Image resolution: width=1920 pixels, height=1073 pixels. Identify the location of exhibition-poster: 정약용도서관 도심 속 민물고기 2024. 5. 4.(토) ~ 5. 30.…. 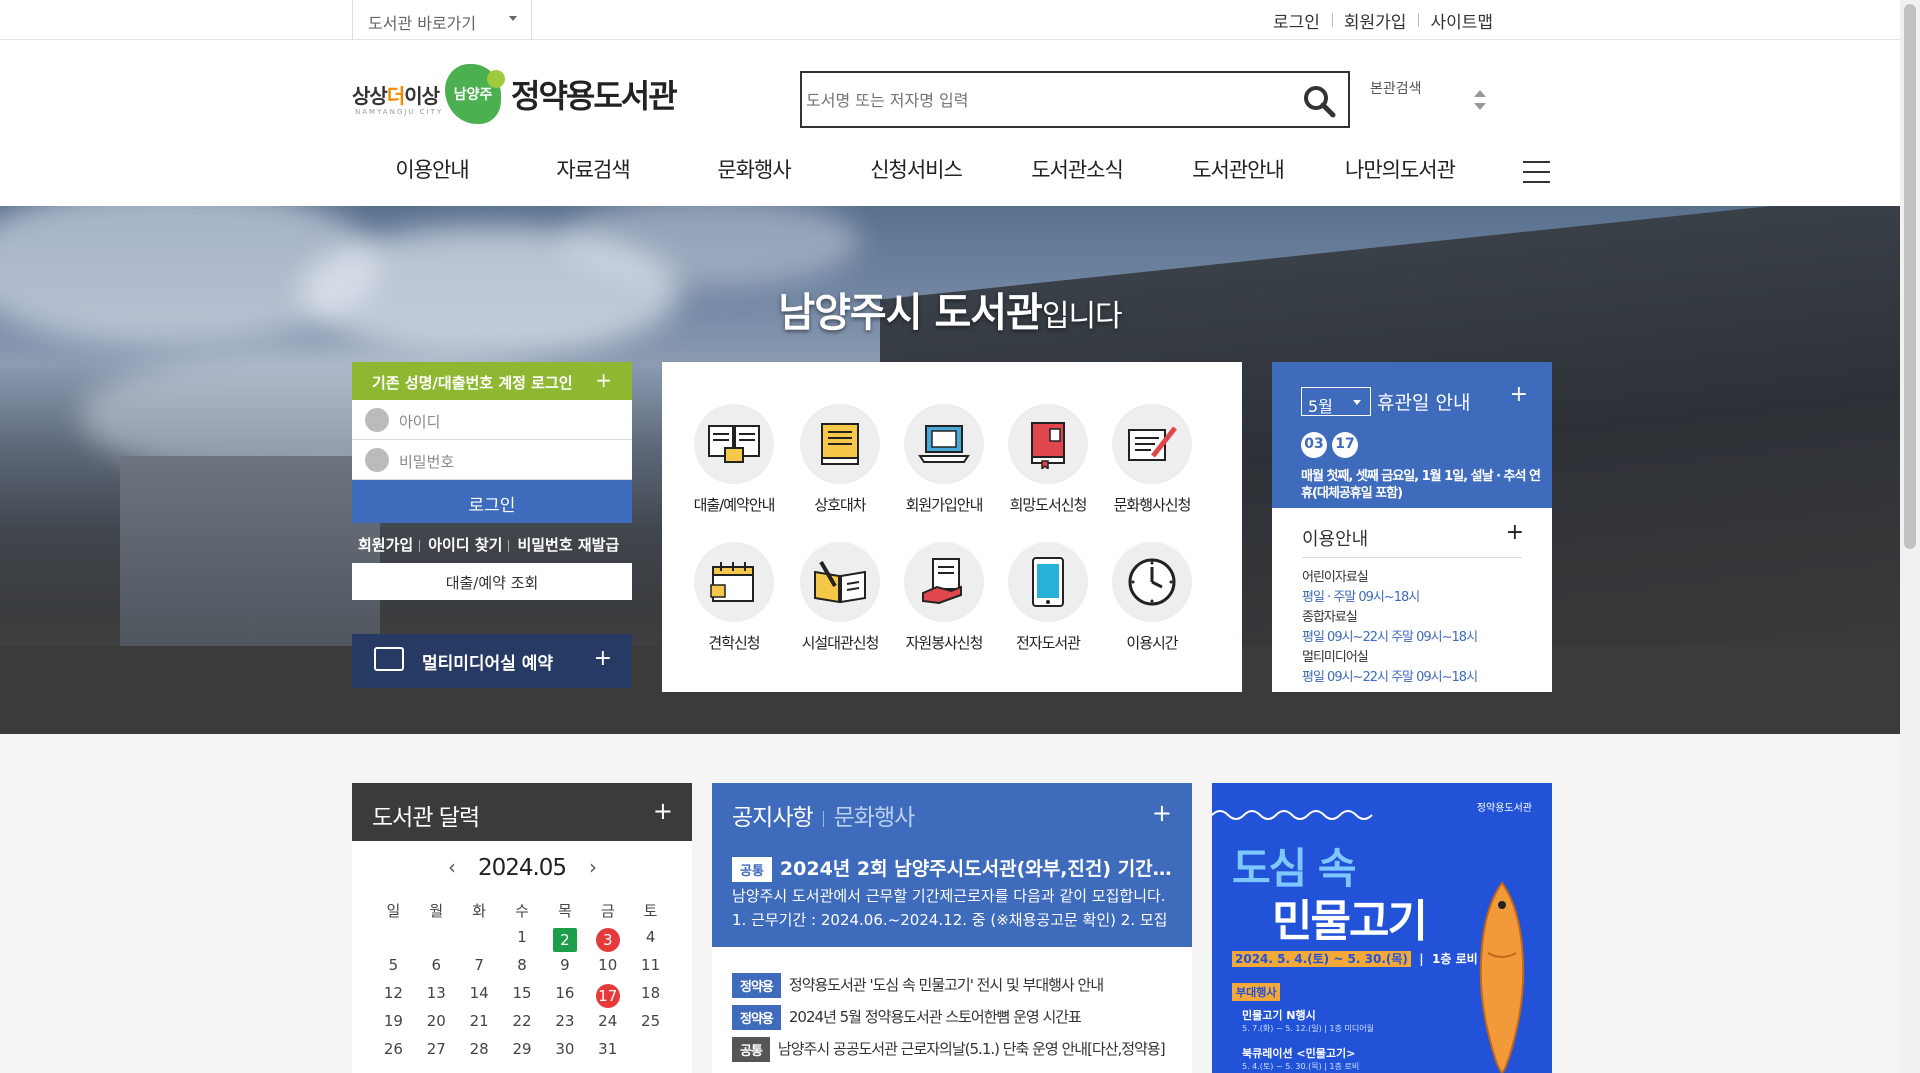
(1382, 928).